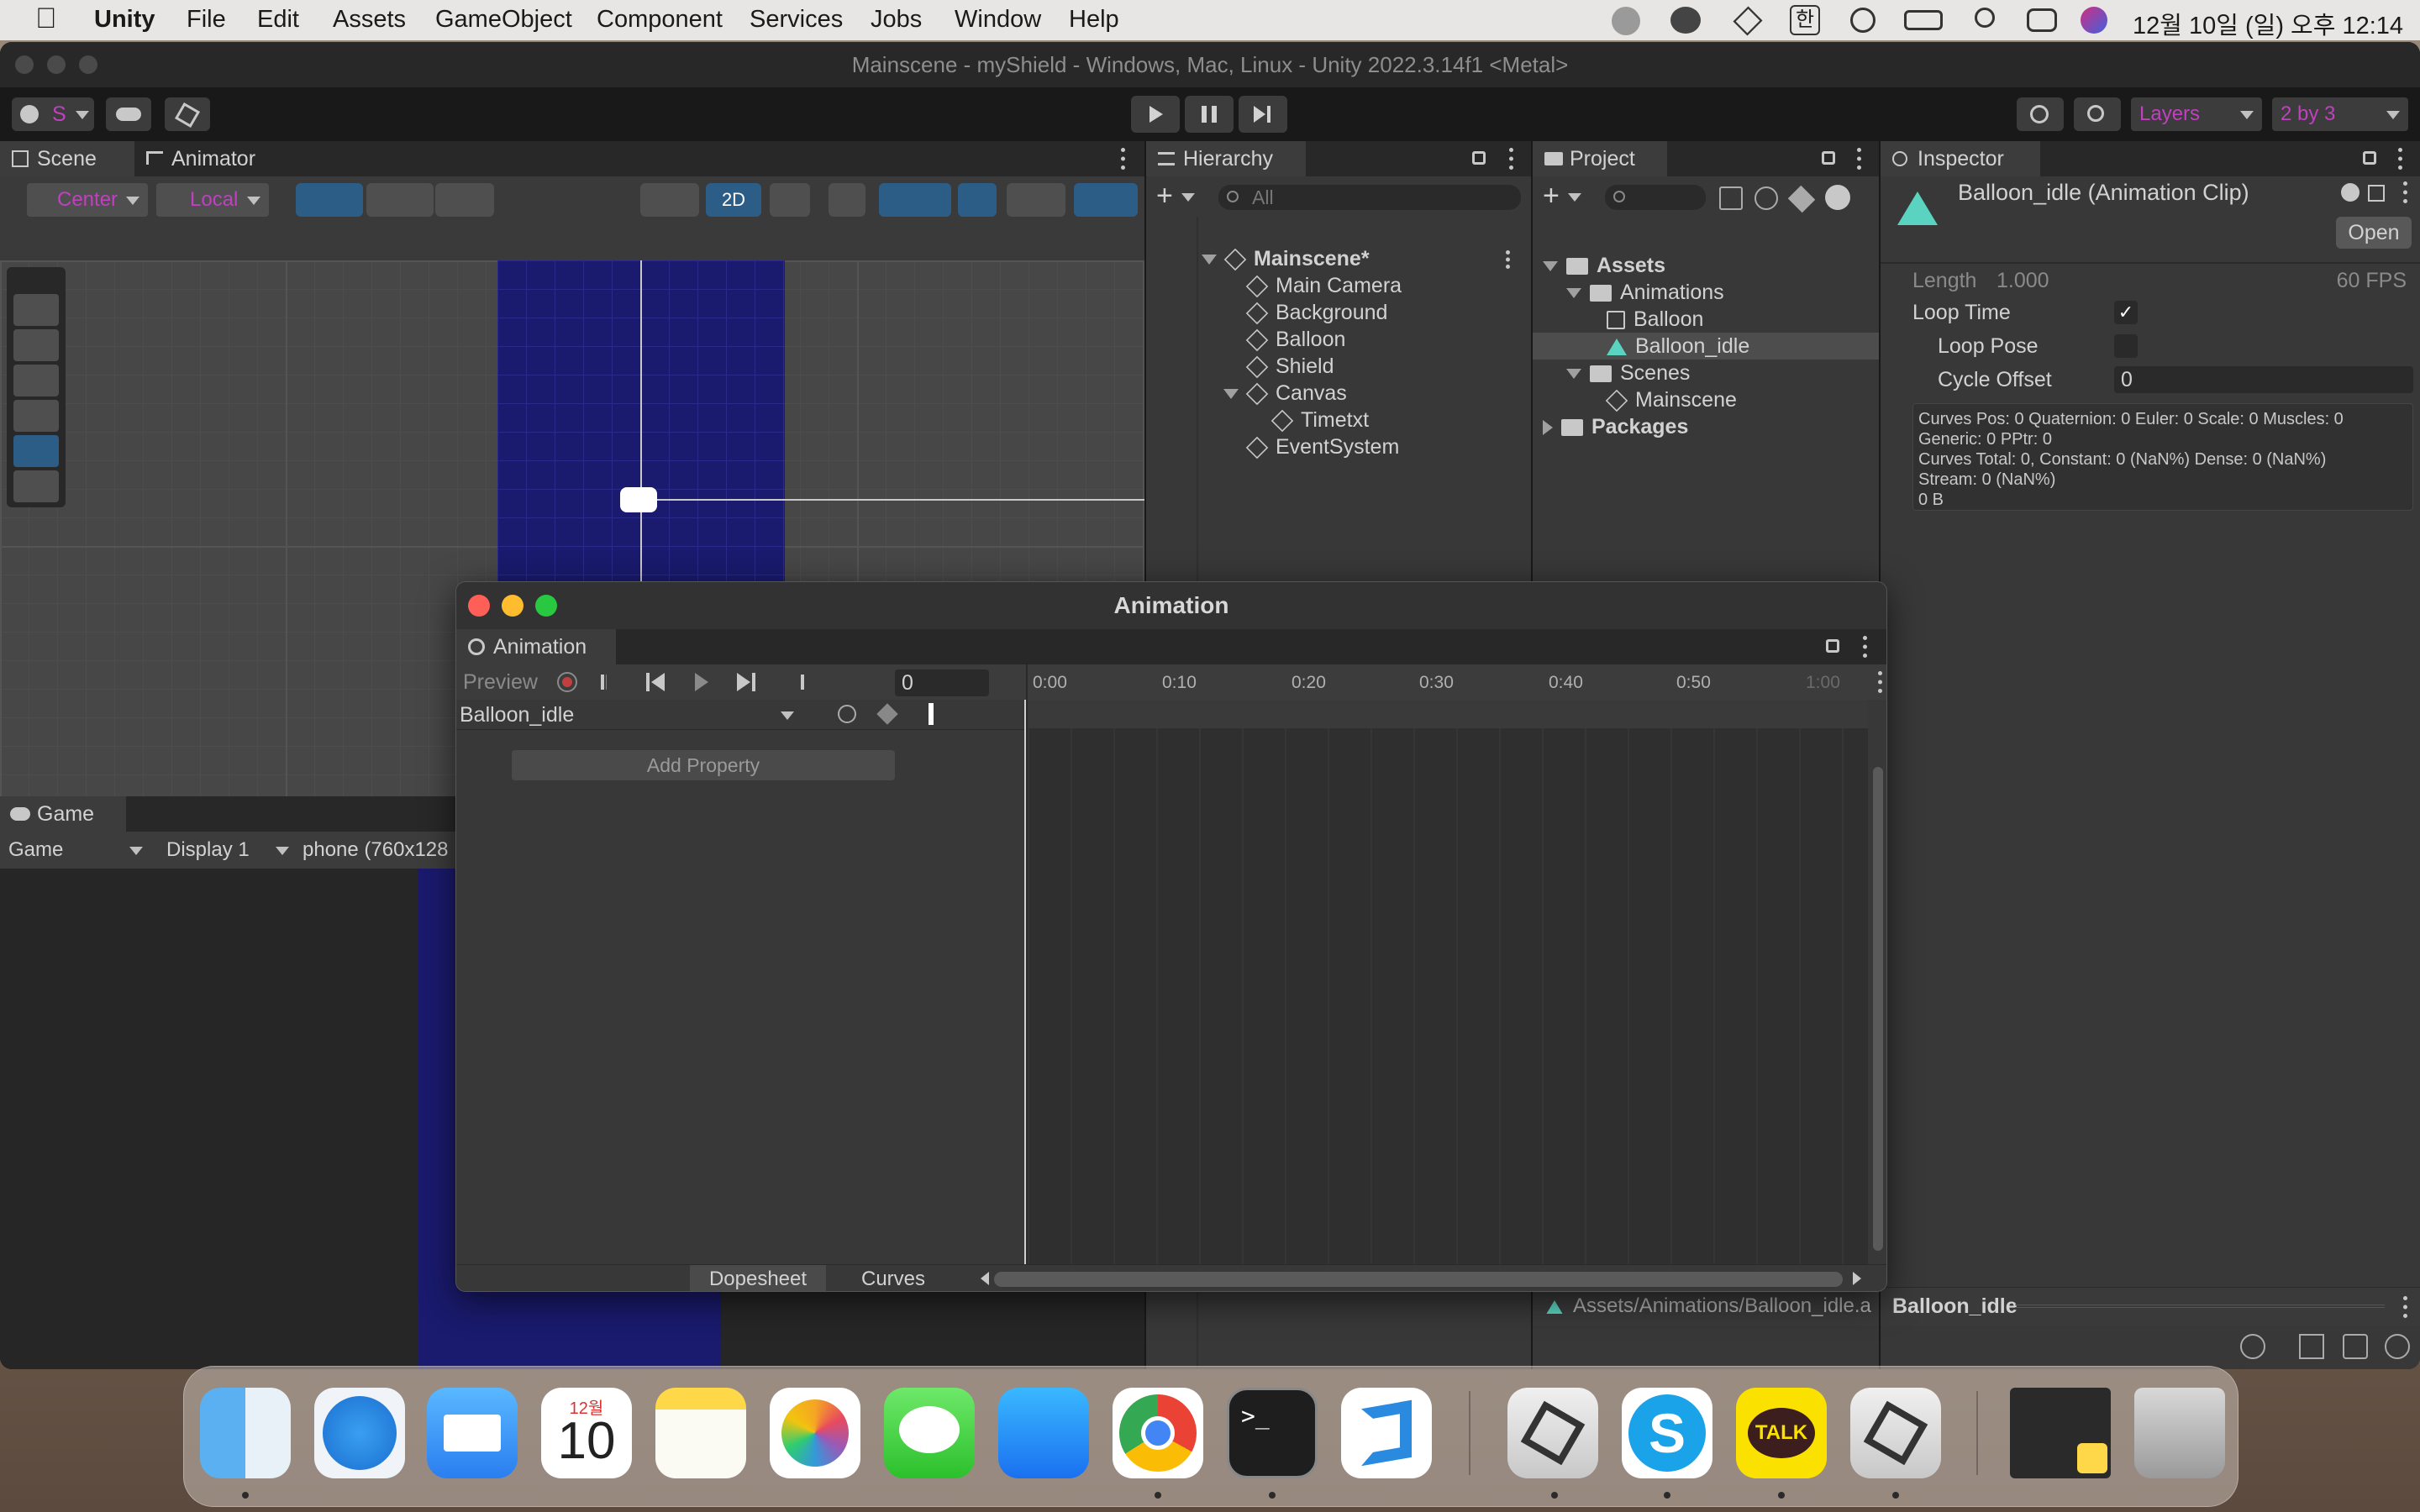 This screenshot has height=1512, width=2420. Describe the element at coordinates (1106, 200) in the screenshot. I see `gizmos-button` at that location.